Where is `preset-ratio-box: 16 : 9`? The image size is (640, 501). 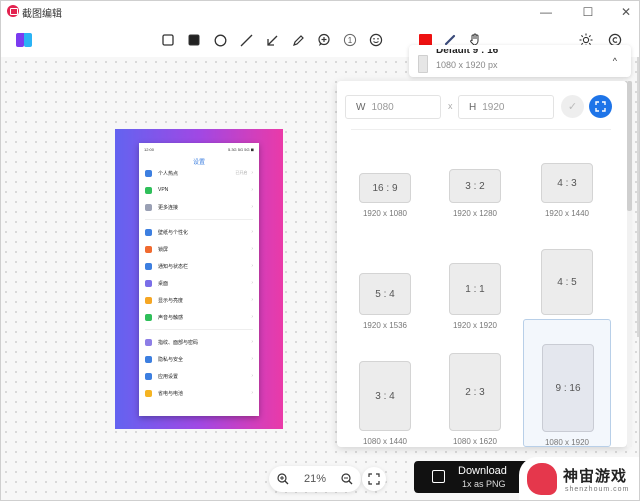
preset-ratio-box: 16 : 9 is located at coordinates (385, 188).